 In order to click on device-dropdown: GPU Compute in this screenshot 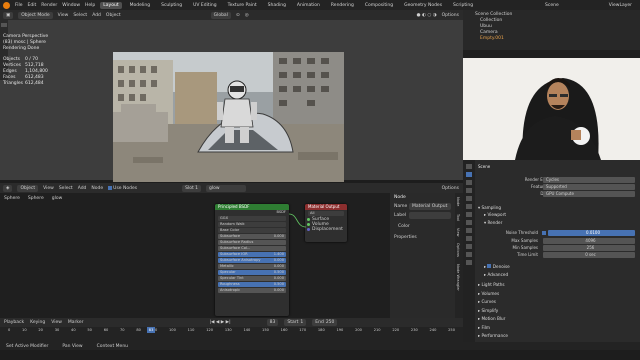, I will do `click(589, 194)`.